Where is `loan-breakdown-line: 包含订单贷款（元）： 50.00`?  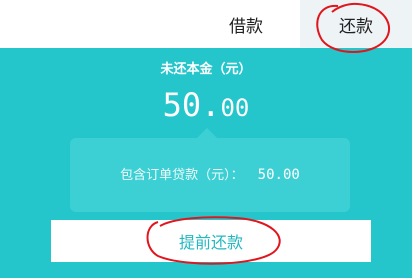
loan-breakdown-line: 包含订单贷款（元）： 50.00 is located at coordinates (210, 173).